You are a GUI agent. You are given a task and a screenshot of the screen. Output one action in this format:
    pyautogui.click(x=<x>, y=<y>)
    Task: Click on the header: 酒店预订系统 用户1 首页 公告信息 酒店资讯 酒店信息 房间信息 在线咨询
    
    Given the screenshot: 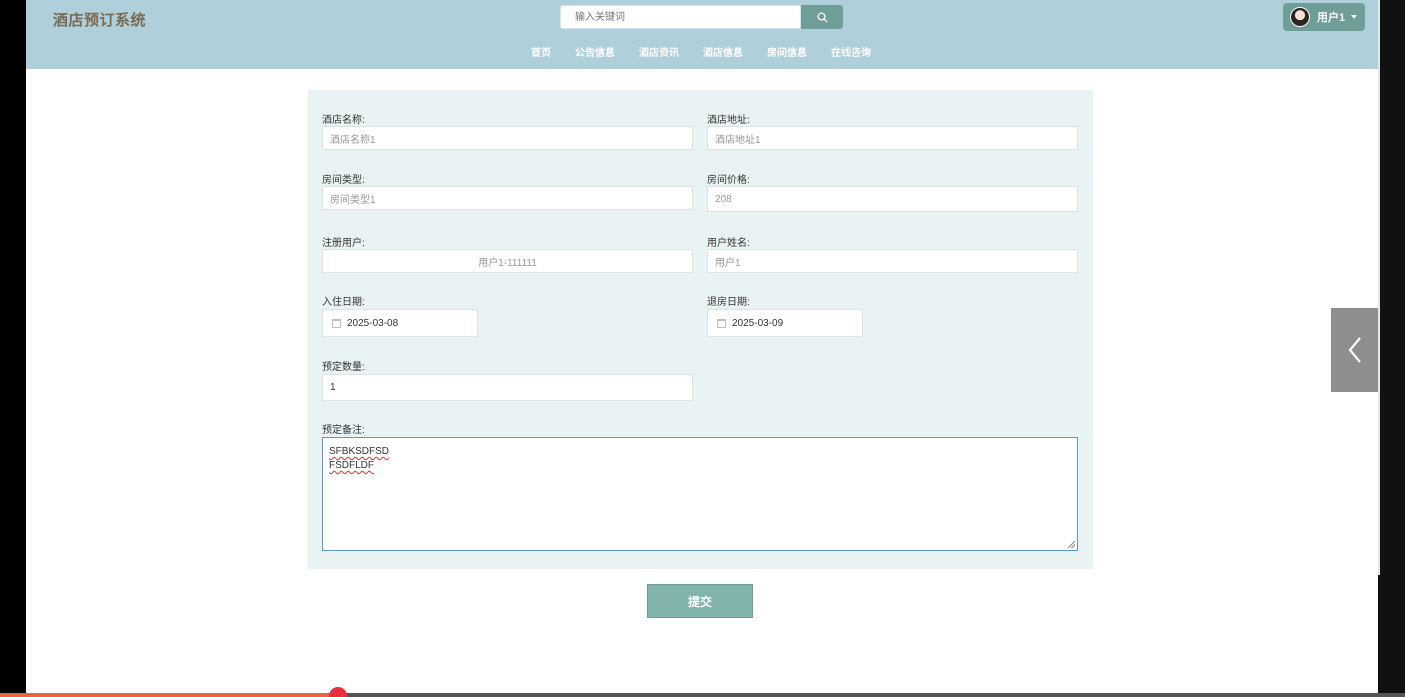 What is the action you would take?
    pyautogui.click(x=702, y=34)
    